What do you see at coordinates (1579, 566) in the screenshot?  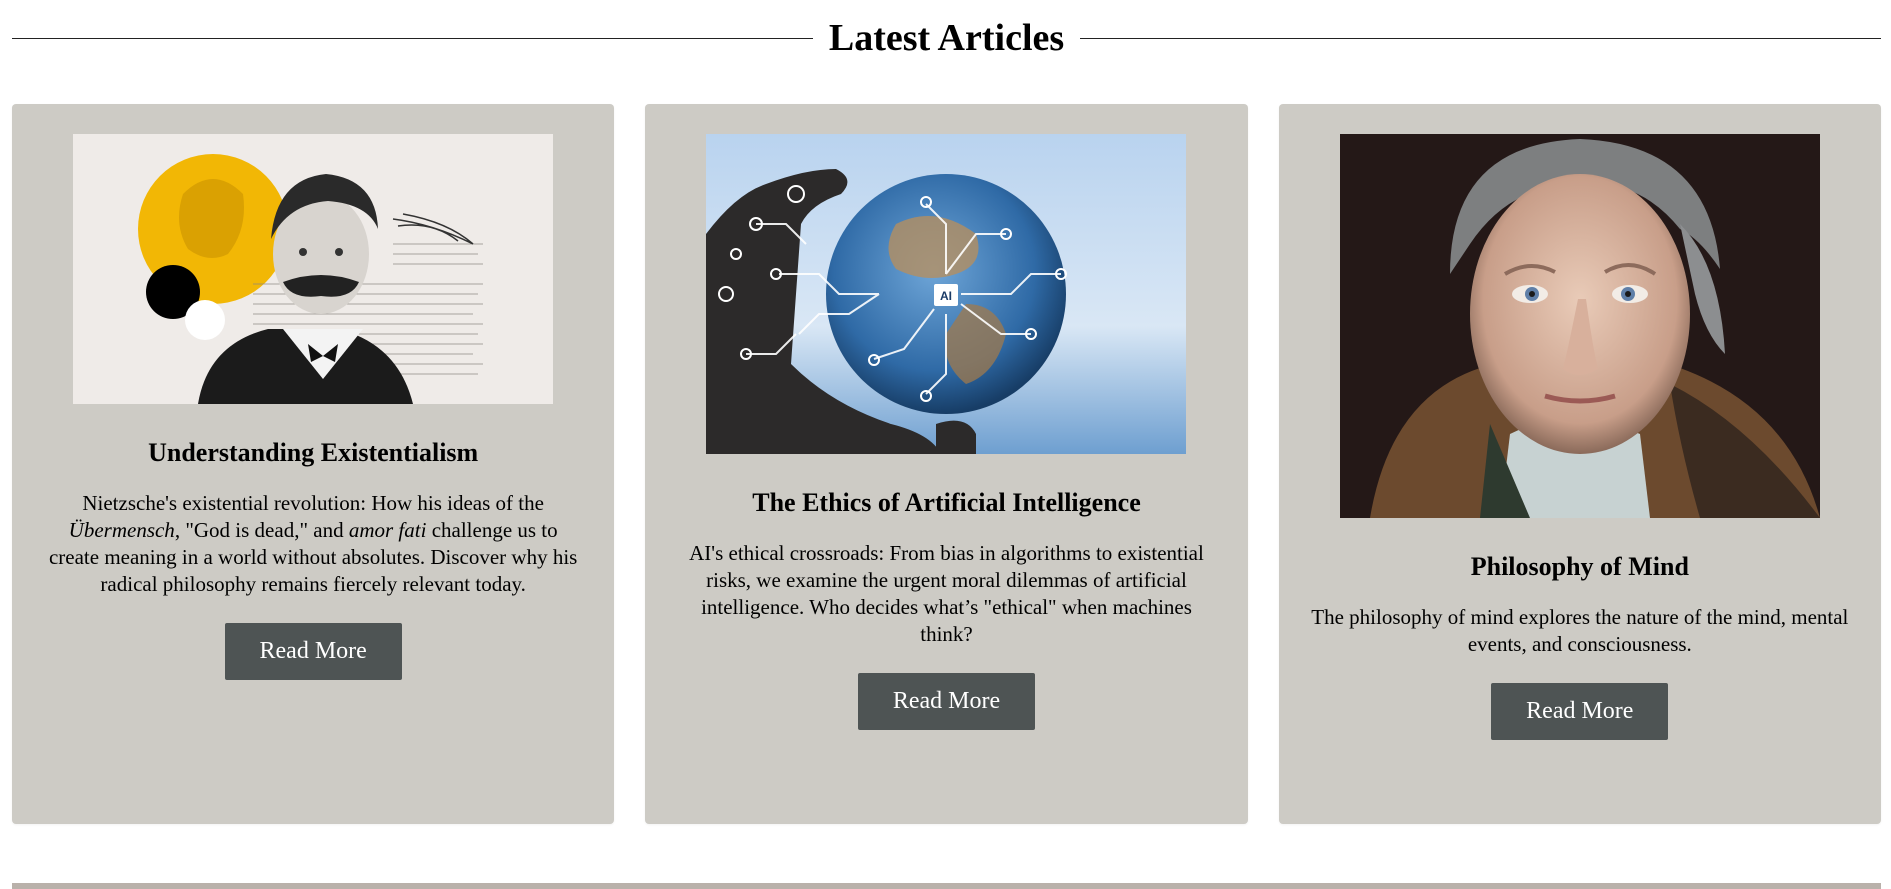 I see `card-title: Philosophy of Mind` at bounding box center [1579, 566].